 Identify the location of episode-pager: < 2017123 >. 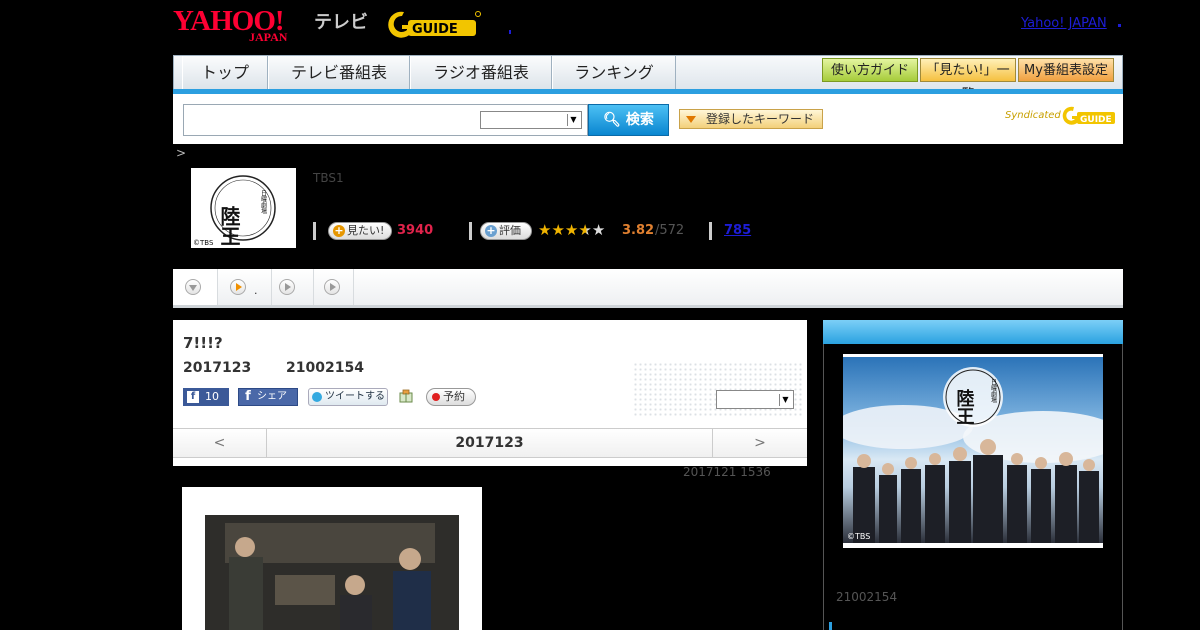
(490, 443).